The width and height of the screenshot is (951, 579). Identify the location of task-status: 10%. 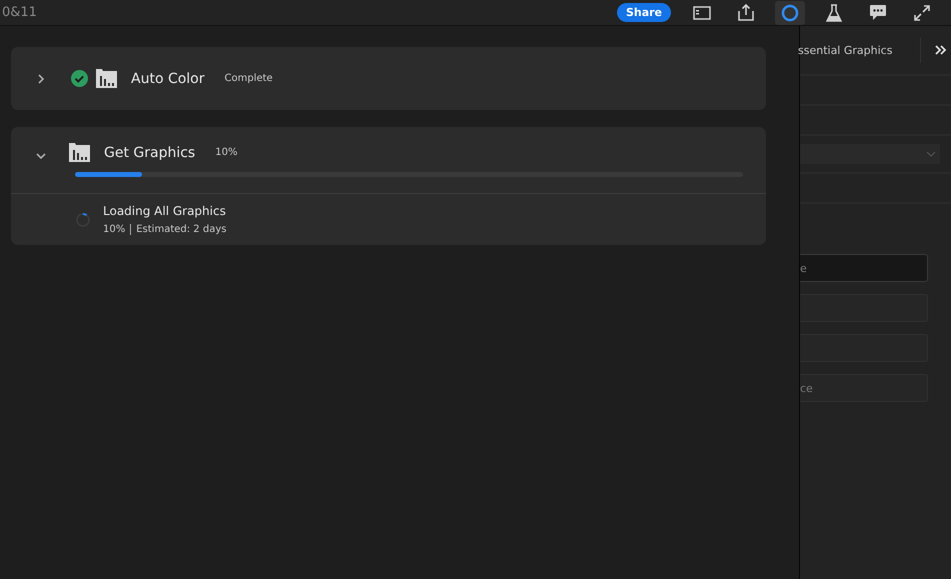
(226, 152).